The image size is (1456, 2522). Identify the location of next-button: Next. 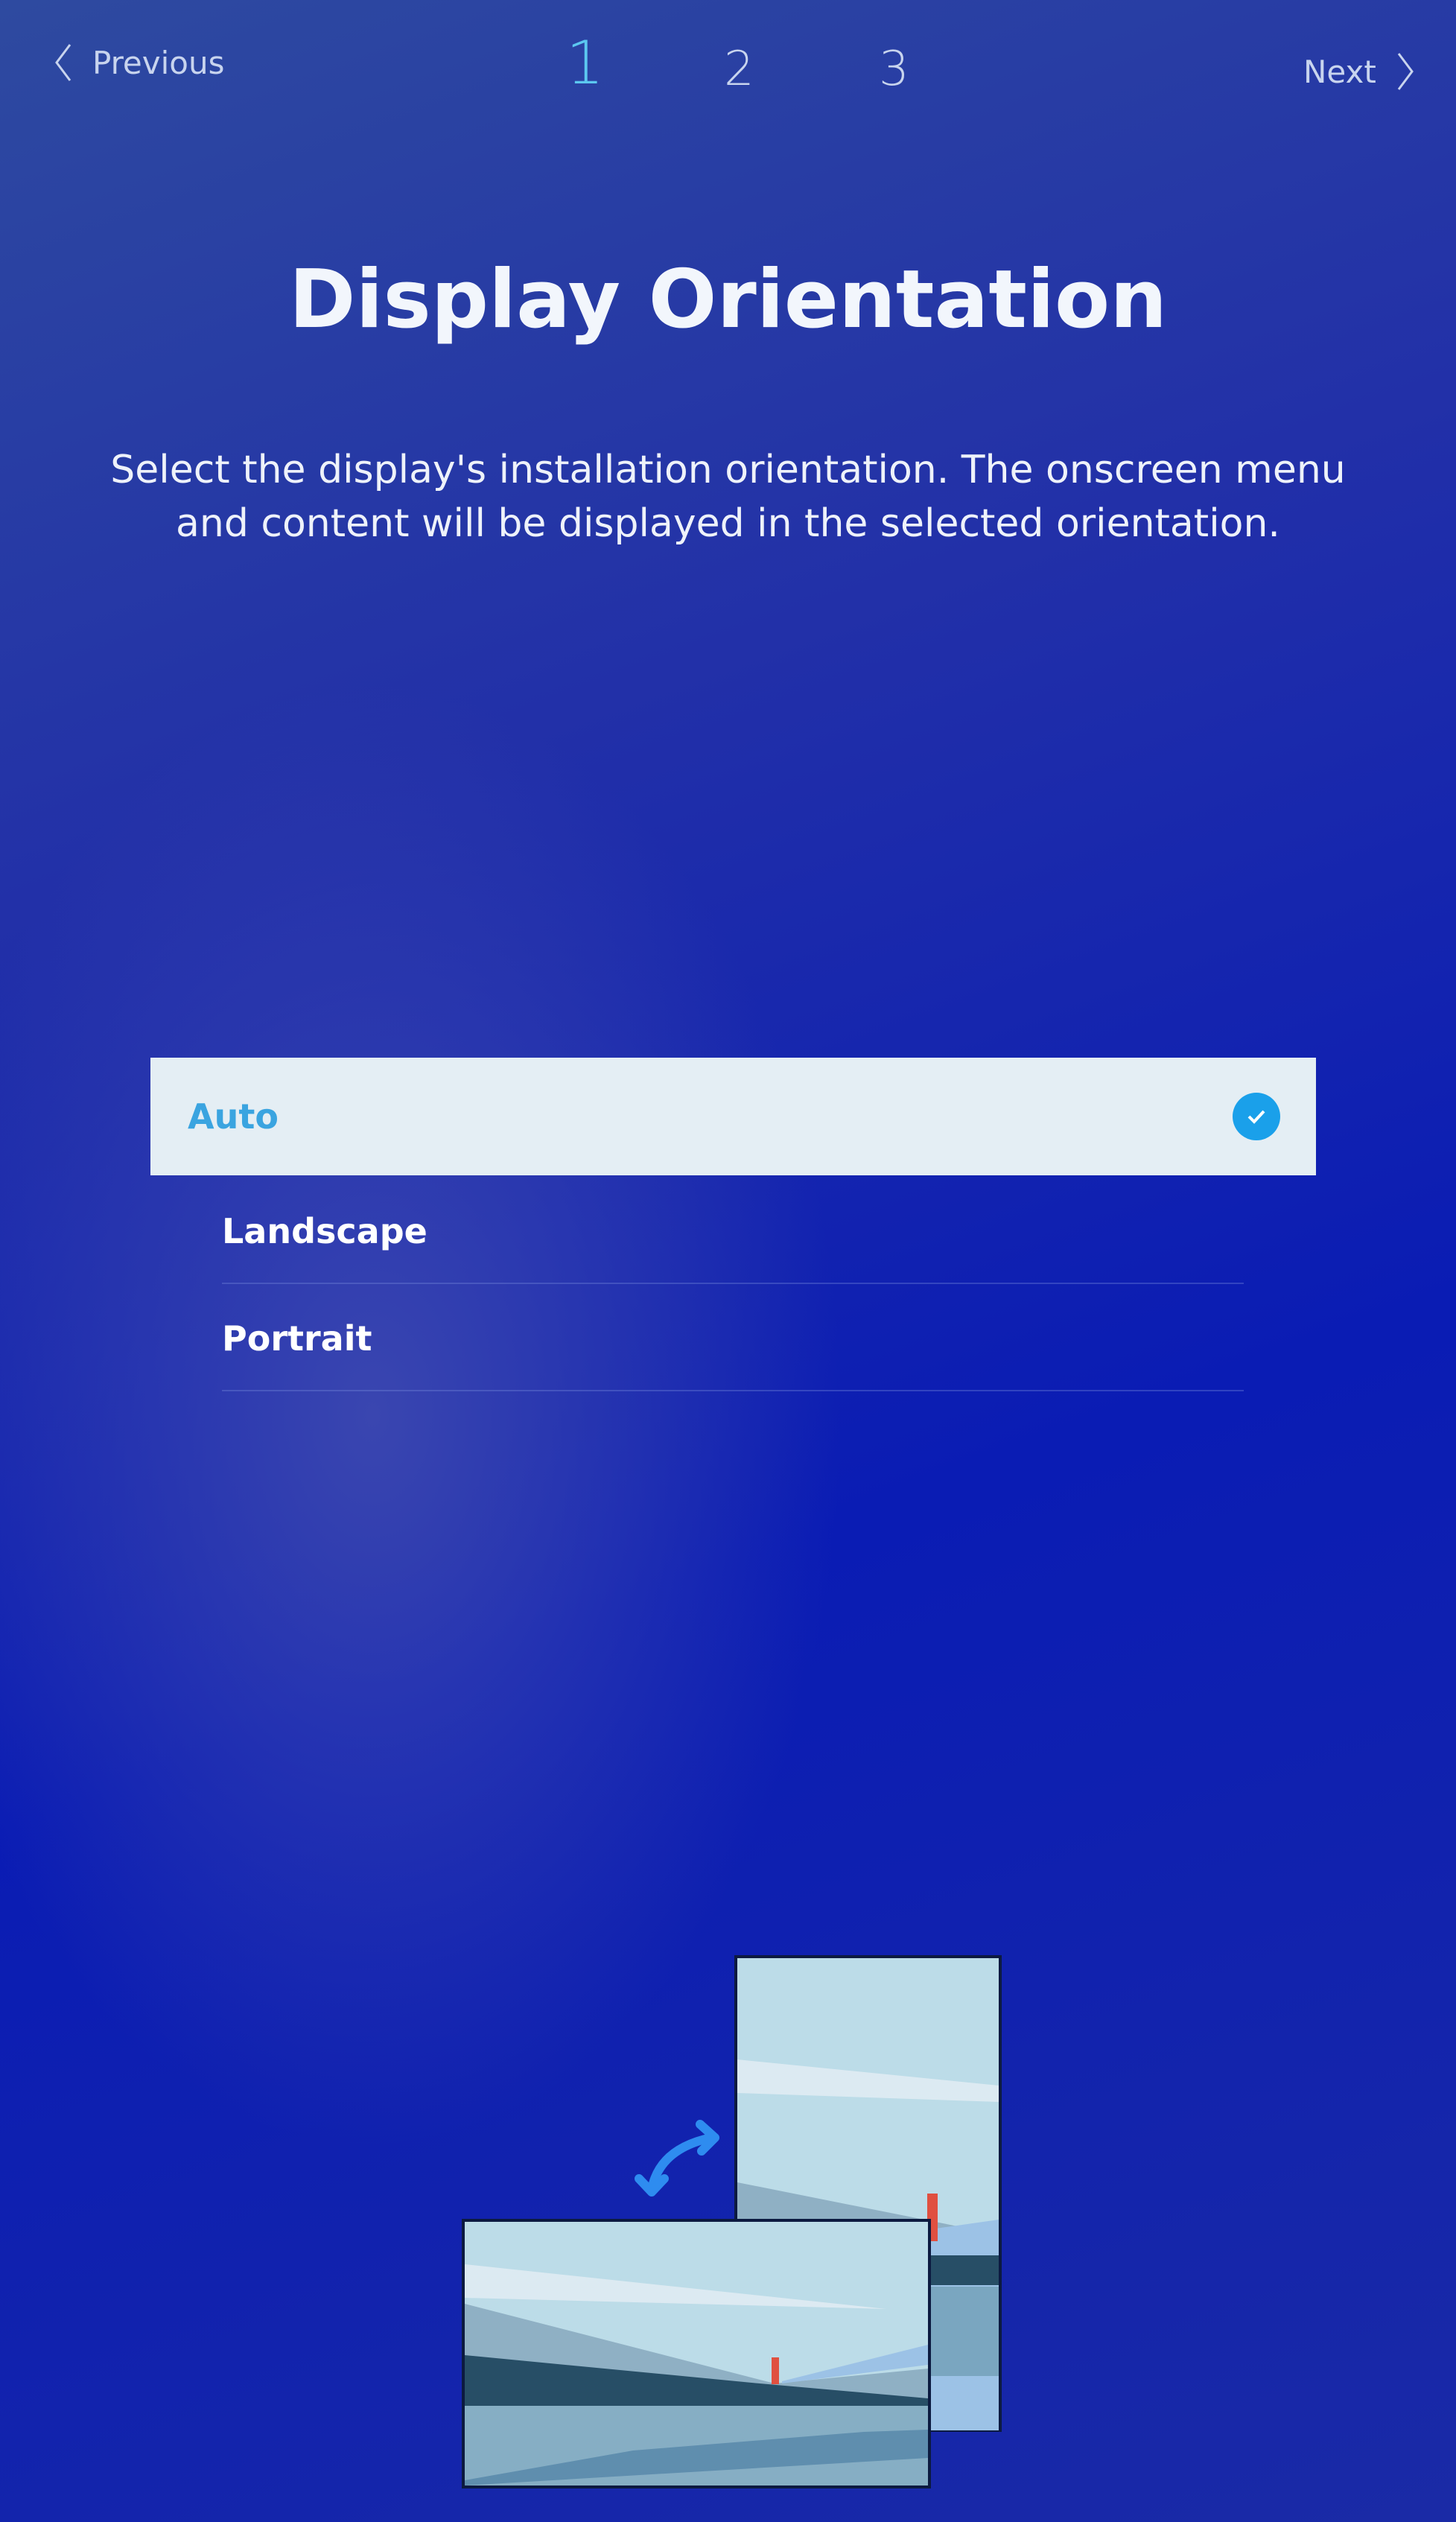
(1359, 71).